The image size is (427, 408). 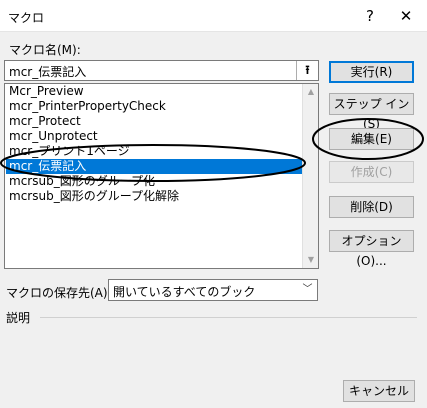 I want to click on upload-button: ⭱, so click(x=307, y=70).